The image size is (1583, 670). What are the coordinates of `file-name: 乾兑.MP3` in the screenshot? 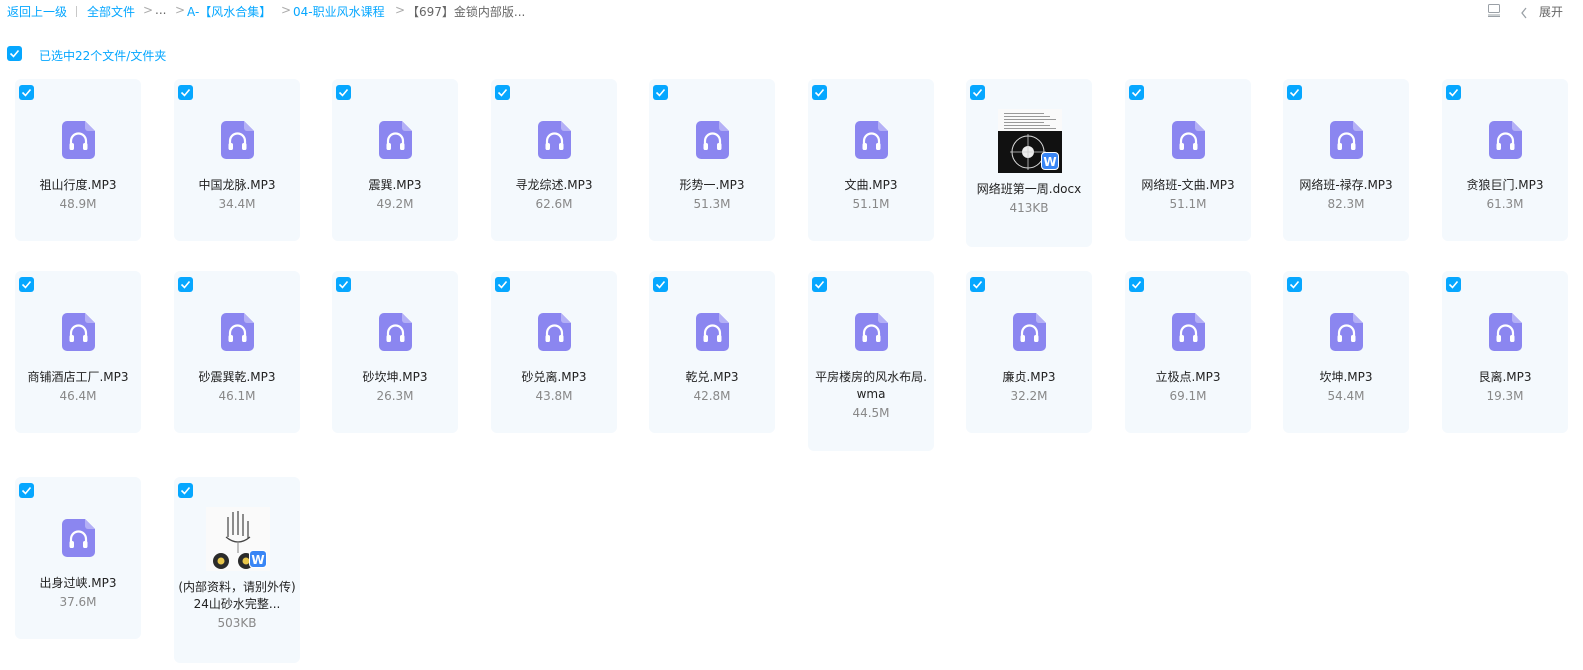 It's located at (712, 377).